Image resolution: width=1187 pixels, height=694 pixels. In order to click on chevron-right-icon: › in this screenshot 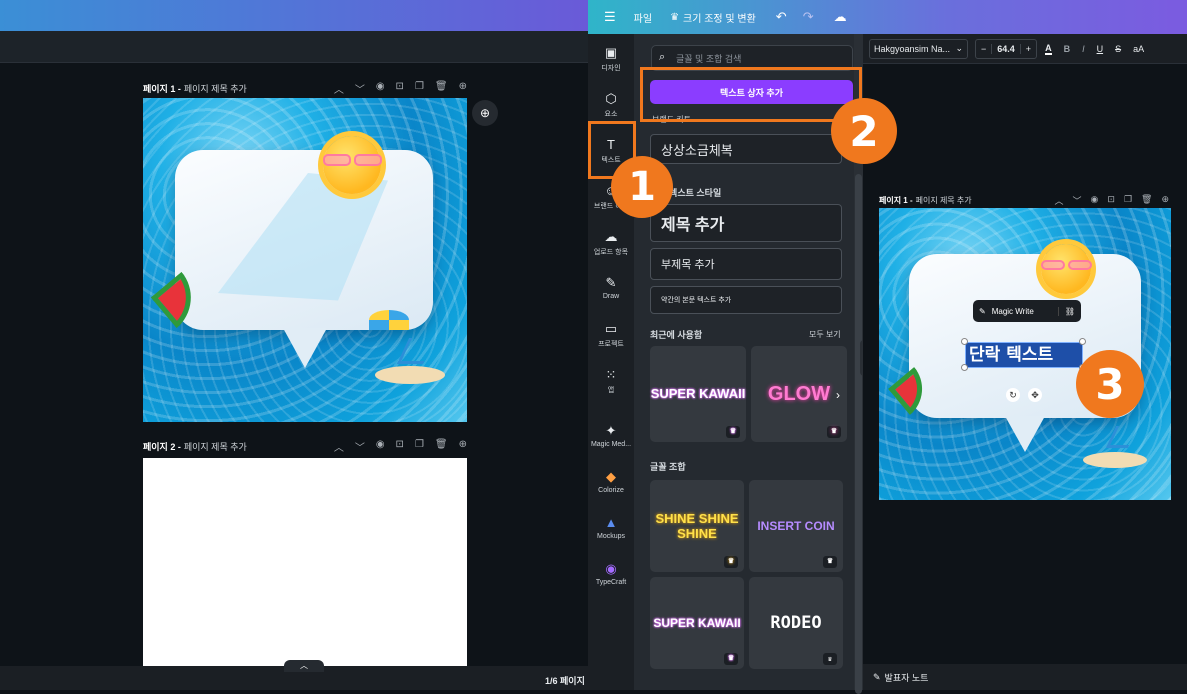, I will do `click(838, 395)`.